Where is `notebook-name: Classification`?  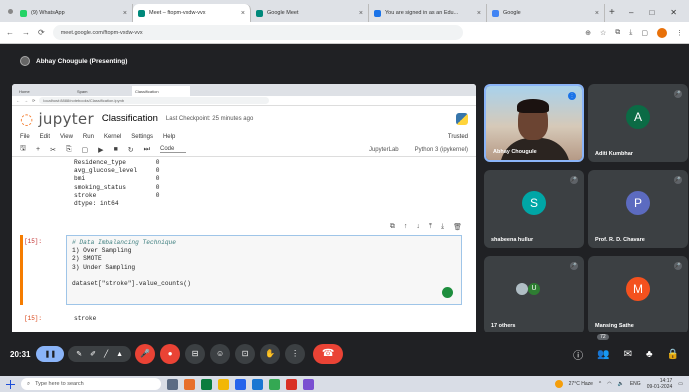 notebook-name: Classification is located at coordinates (130, 118).